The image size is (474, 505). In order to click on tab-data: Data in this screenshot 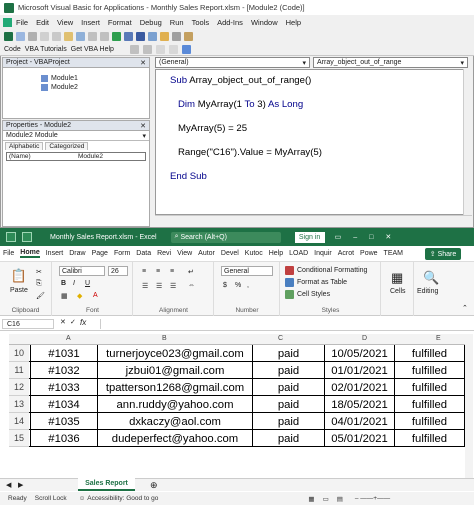, I will do `click(143, 253)`.